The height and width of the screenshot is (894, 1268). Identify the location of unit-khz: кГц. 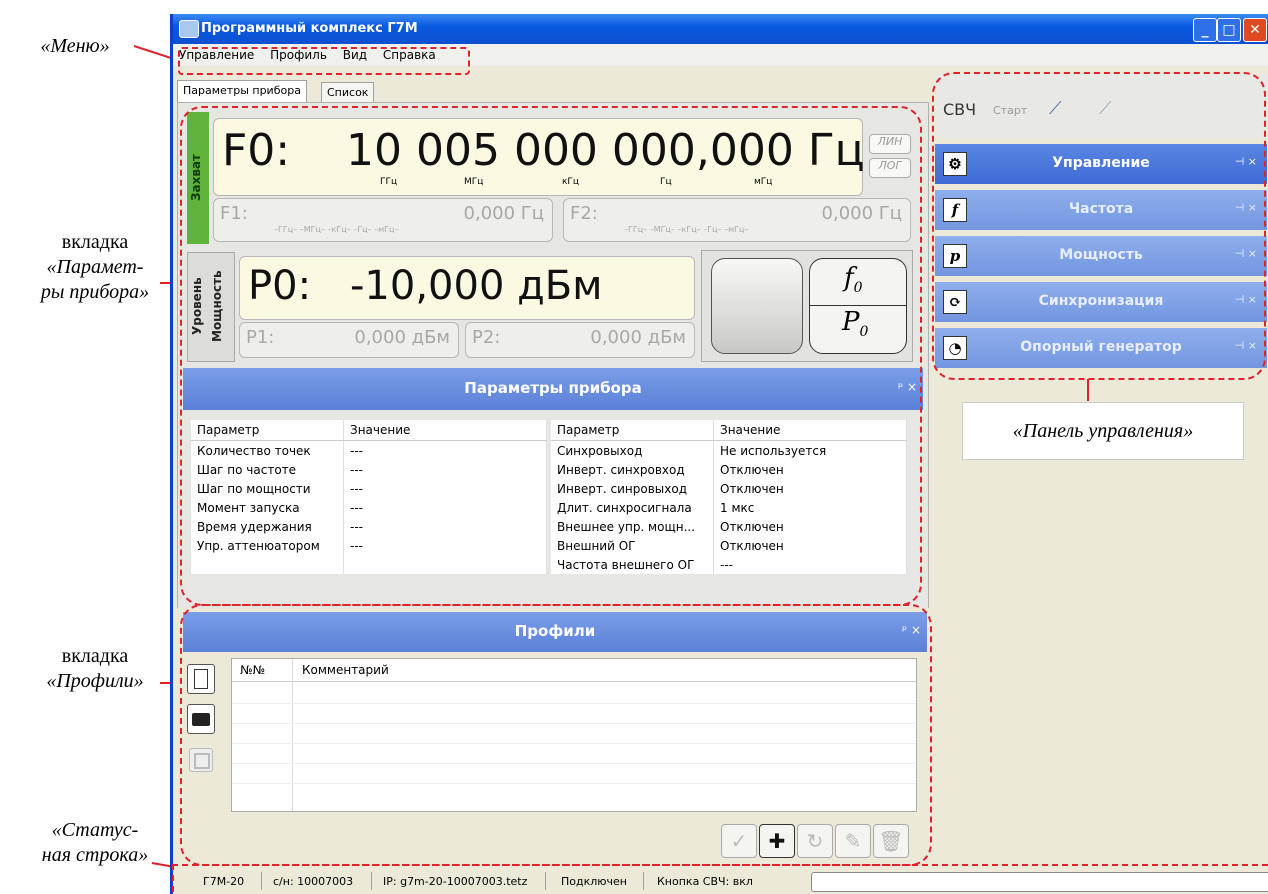
(571, 182).